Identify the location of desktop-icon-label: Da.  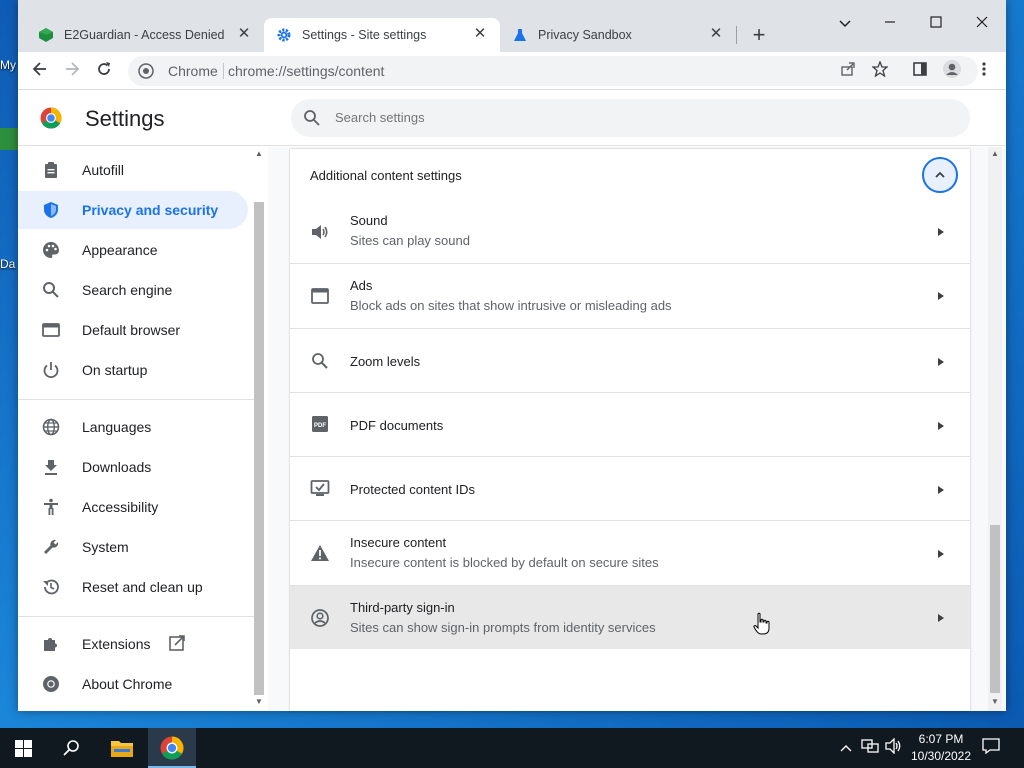
(7, 264).